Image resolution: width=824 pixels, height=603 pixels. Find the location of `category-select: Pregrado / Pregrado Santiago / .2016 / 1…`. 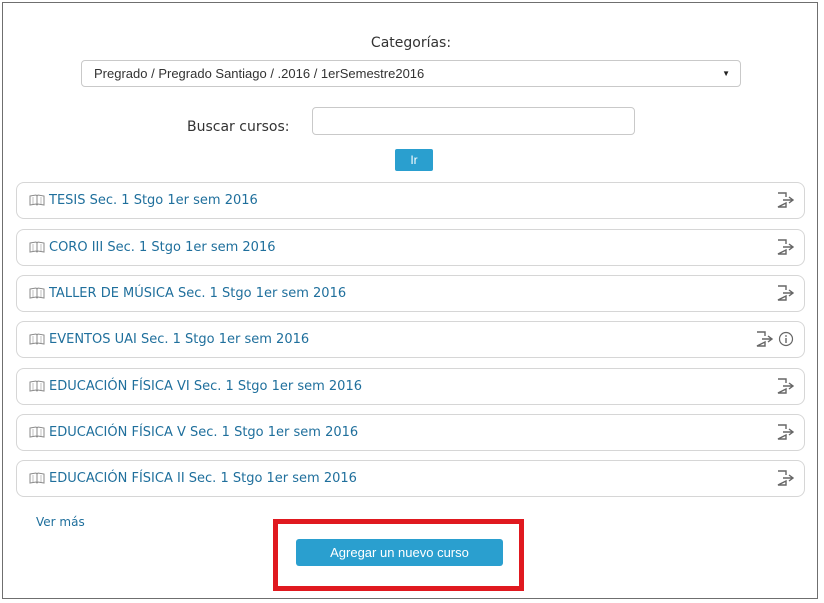

category-select: Pregrado / Pregrado Santiago / .2016 / 1… is located at coordinates (411, 73).